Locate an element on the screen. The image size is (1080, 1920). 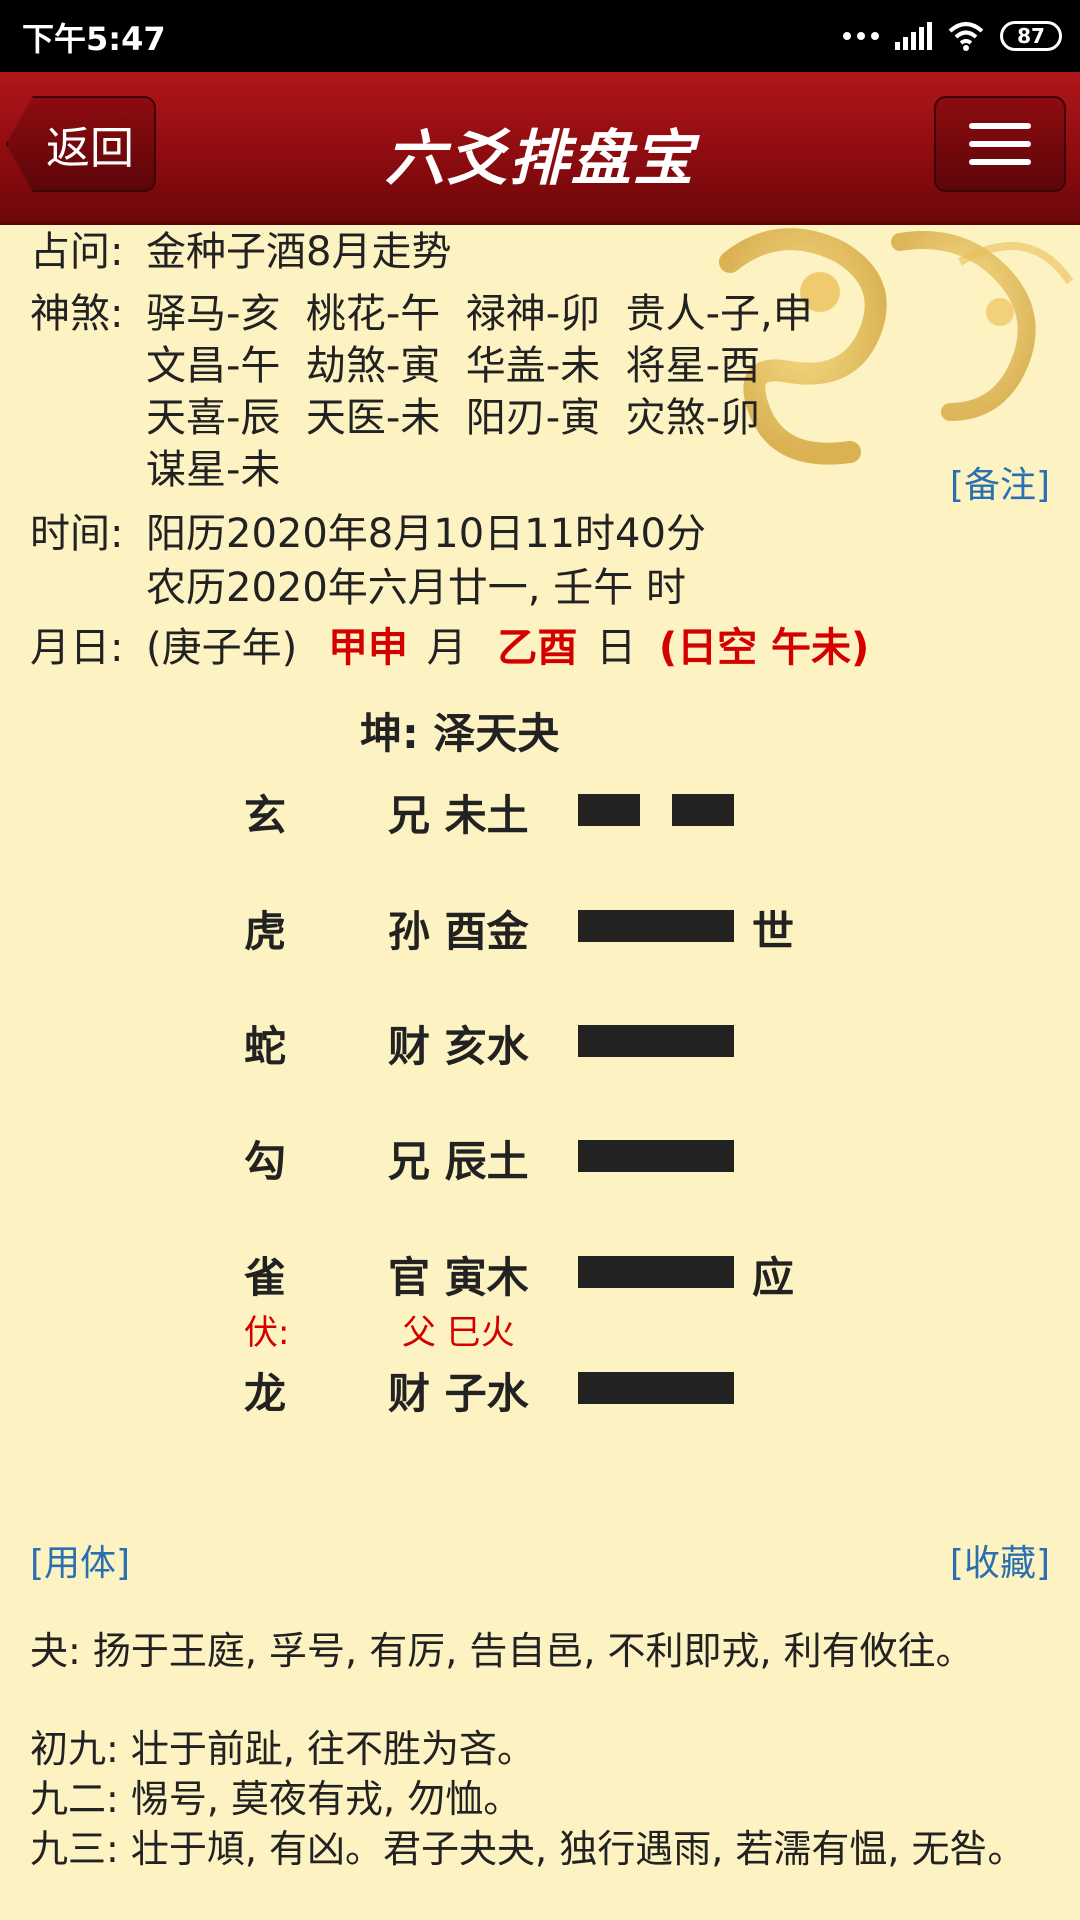
question-label: 占问: is located at coordinates (77, 252).